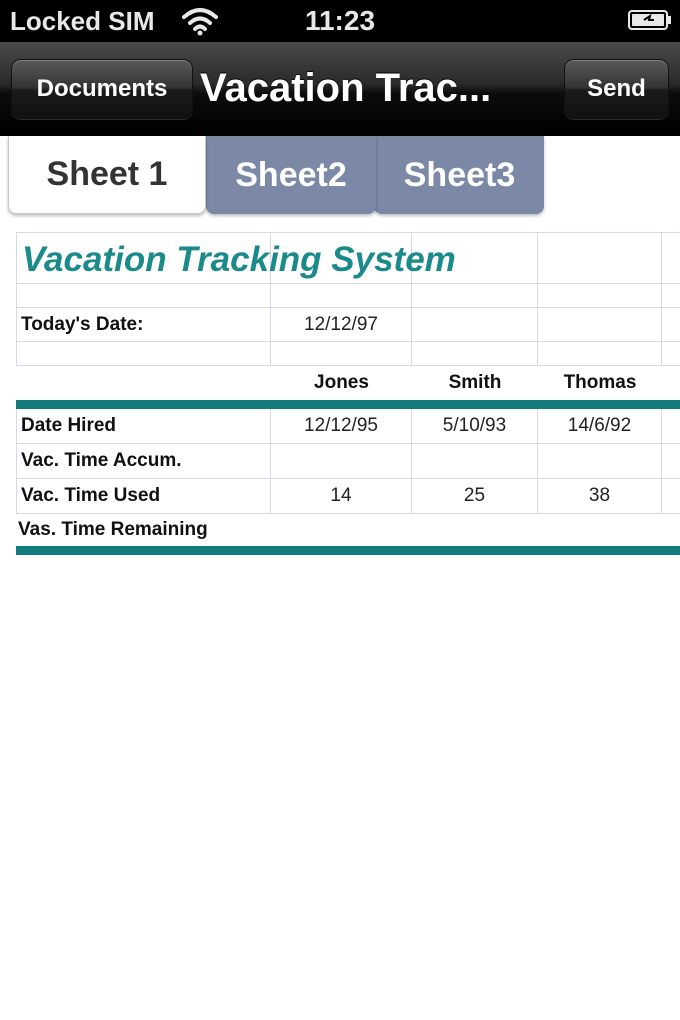  Describe the element at coordinates (348, 404) in the screenshot. I see `header-rule` at that location.